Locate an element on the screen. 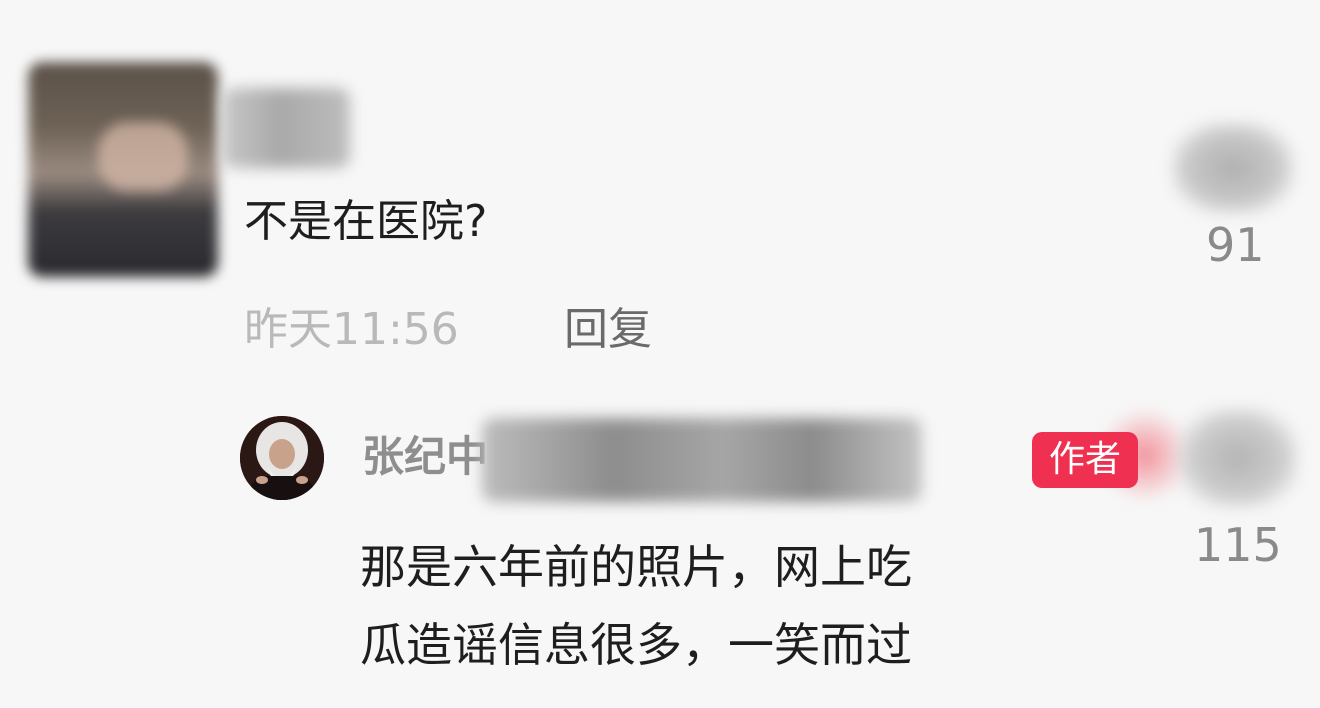  comment-like-count: 91 is located at coordinates (1235, 245).